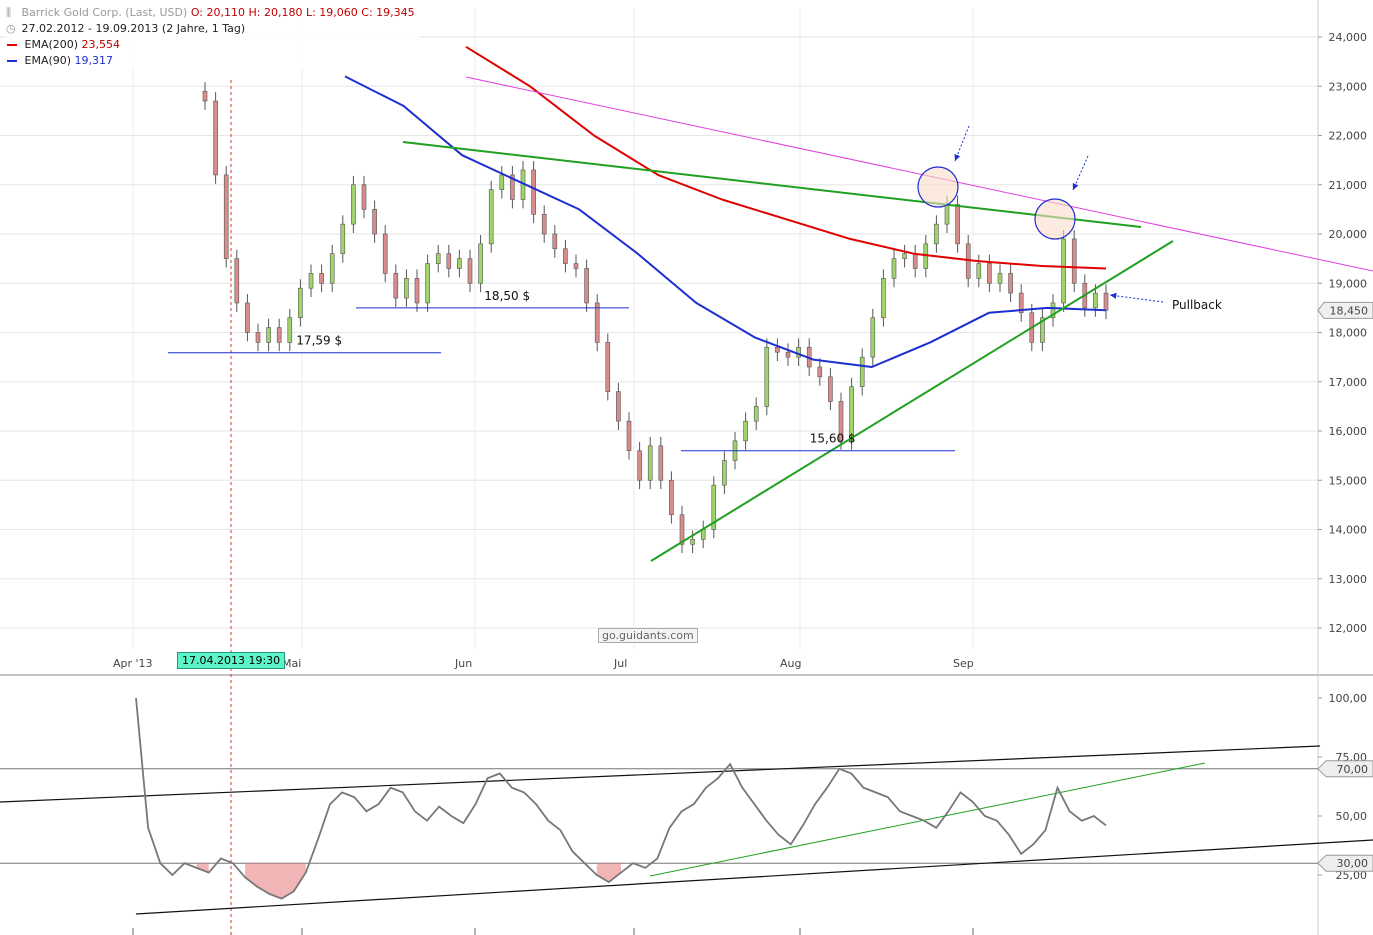  Describe the element at coordinates (1353, 863) in the screenshot. I see `indicator-level-label: 30,00` at that location.